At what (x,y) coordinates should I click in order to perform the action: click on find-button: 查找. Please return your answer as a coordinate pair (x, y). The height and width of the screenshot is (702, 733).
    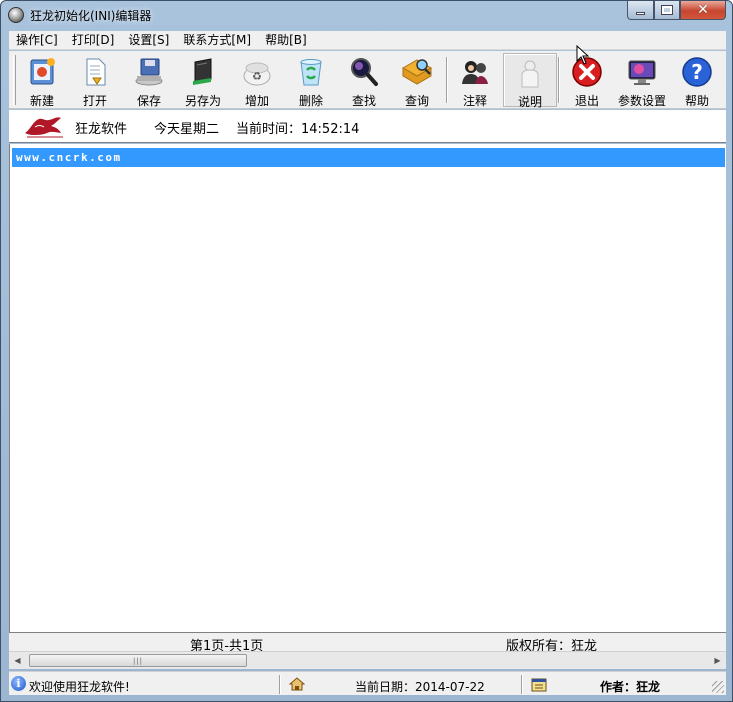
    Looking at the image, I should click on (364, 80).